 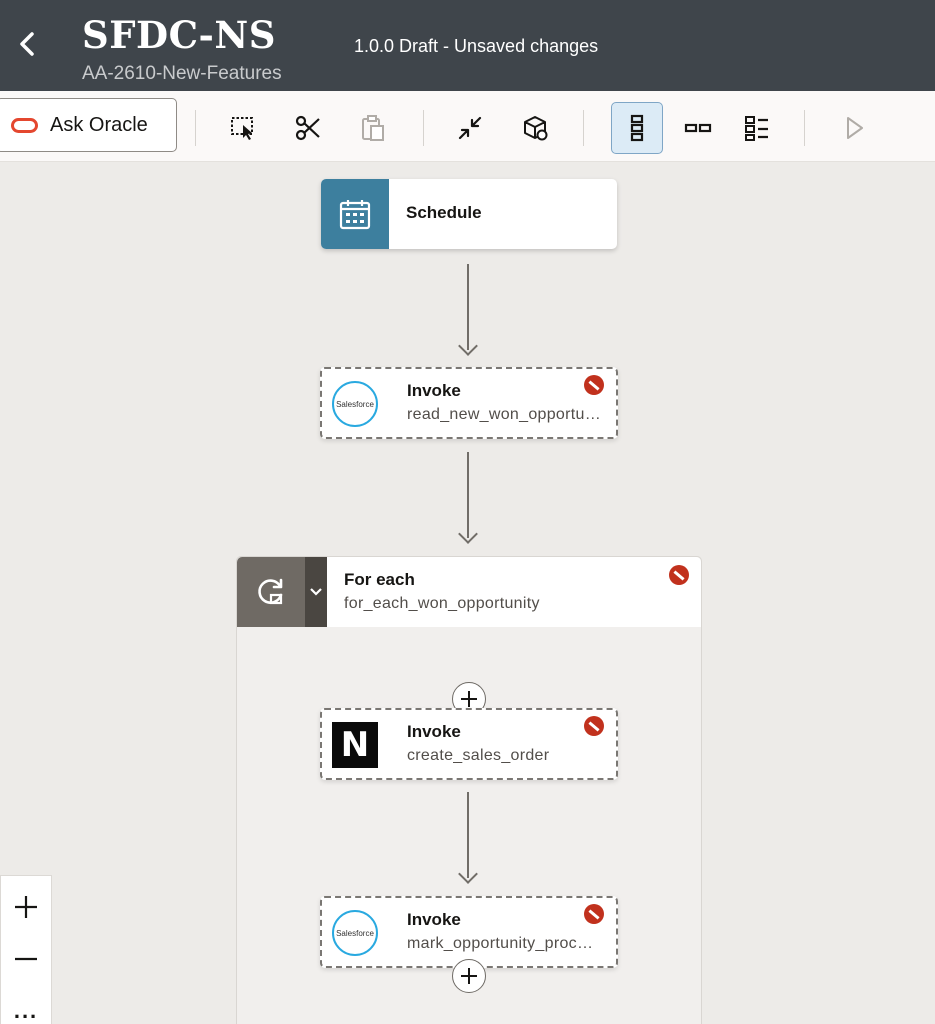 I want to click on collapse-button, so click(x=470, y=128).